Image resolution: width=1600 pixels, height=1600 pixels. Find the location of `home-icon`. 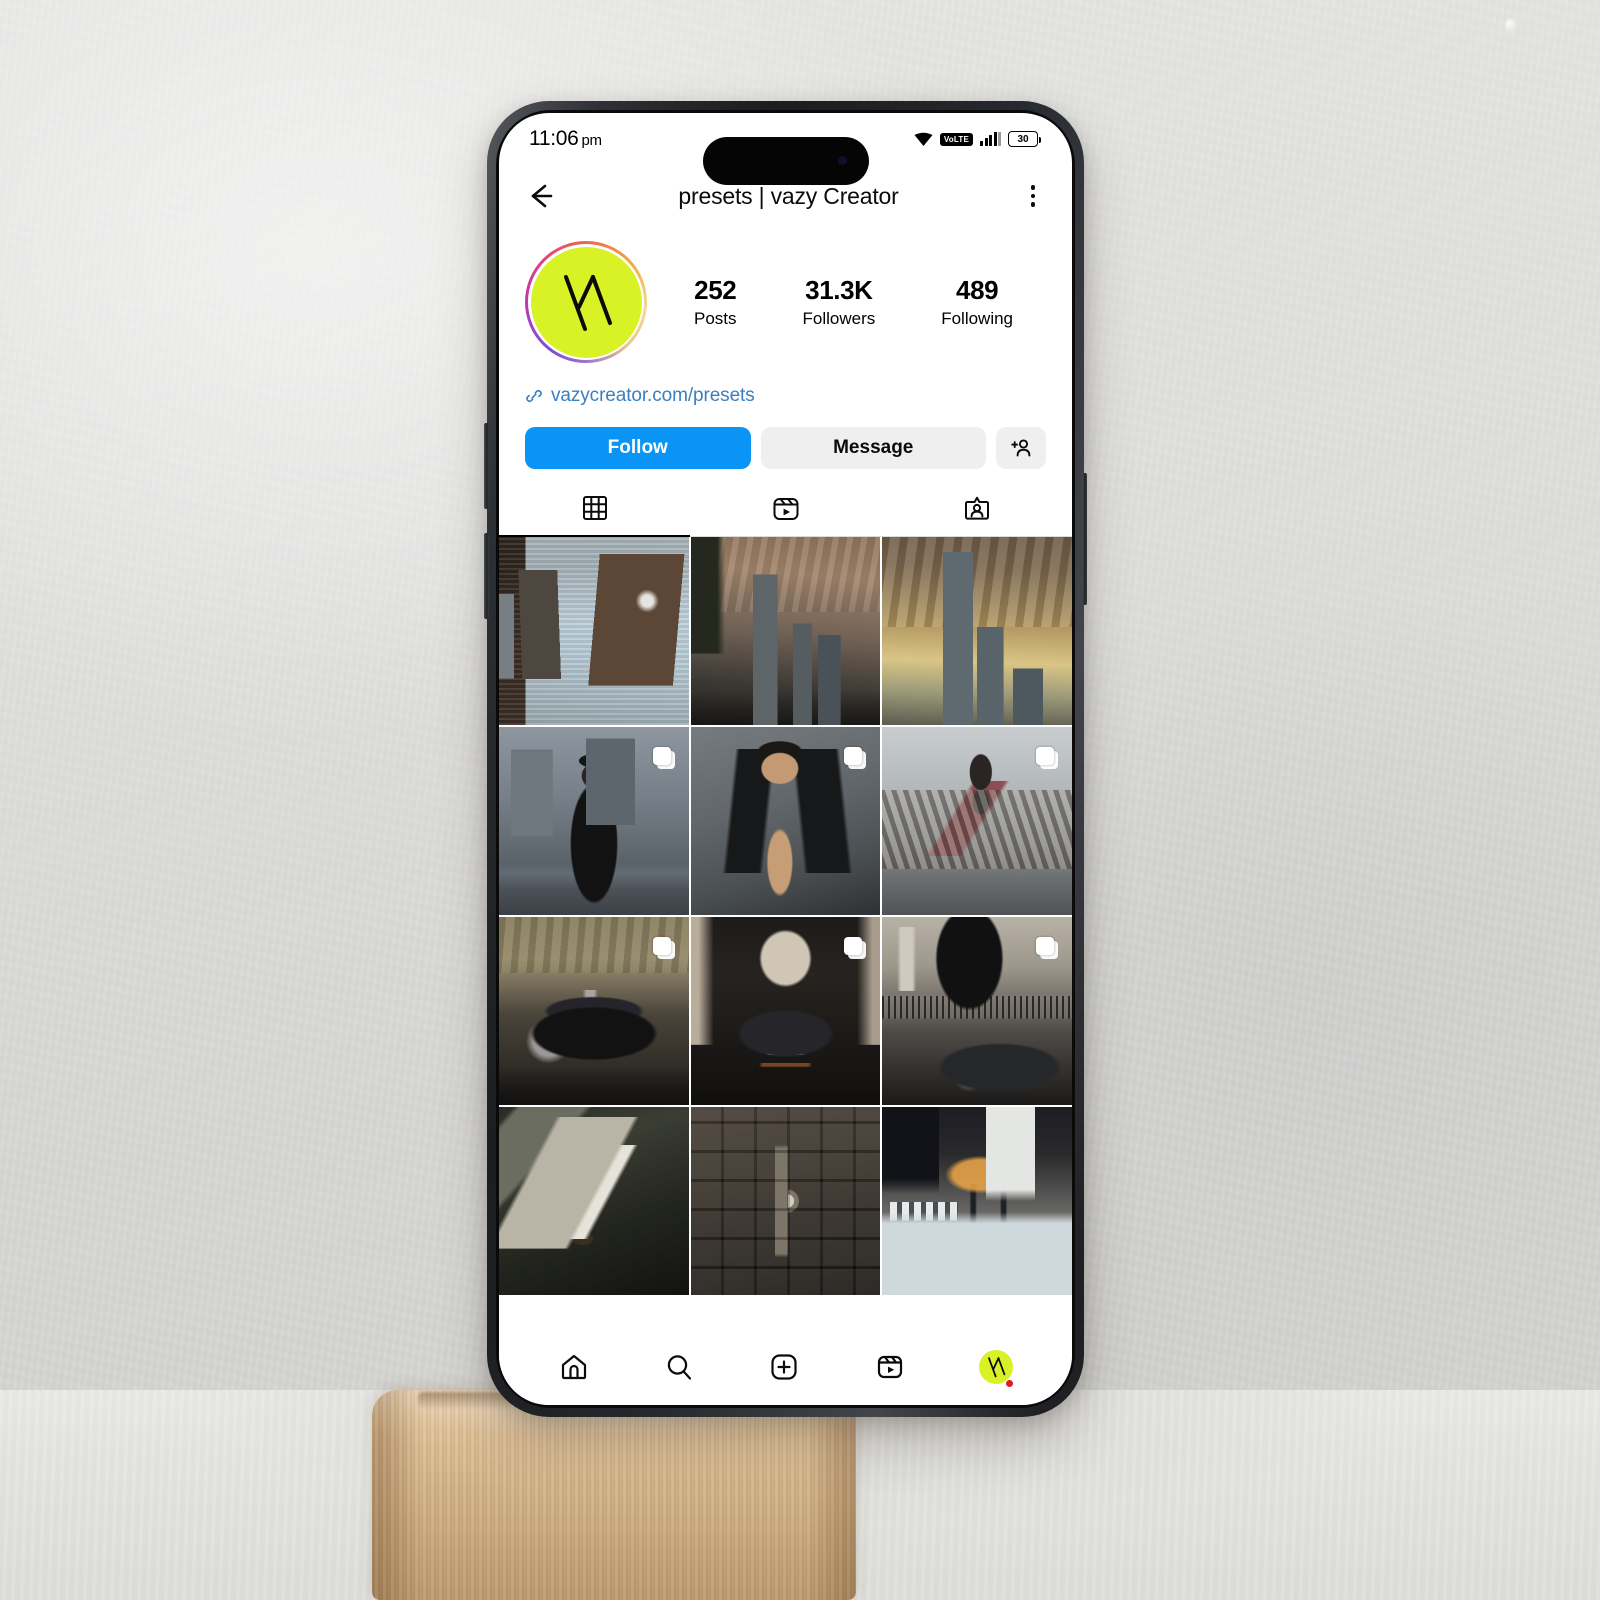

home-icon is located at coordinates (573, 1367).